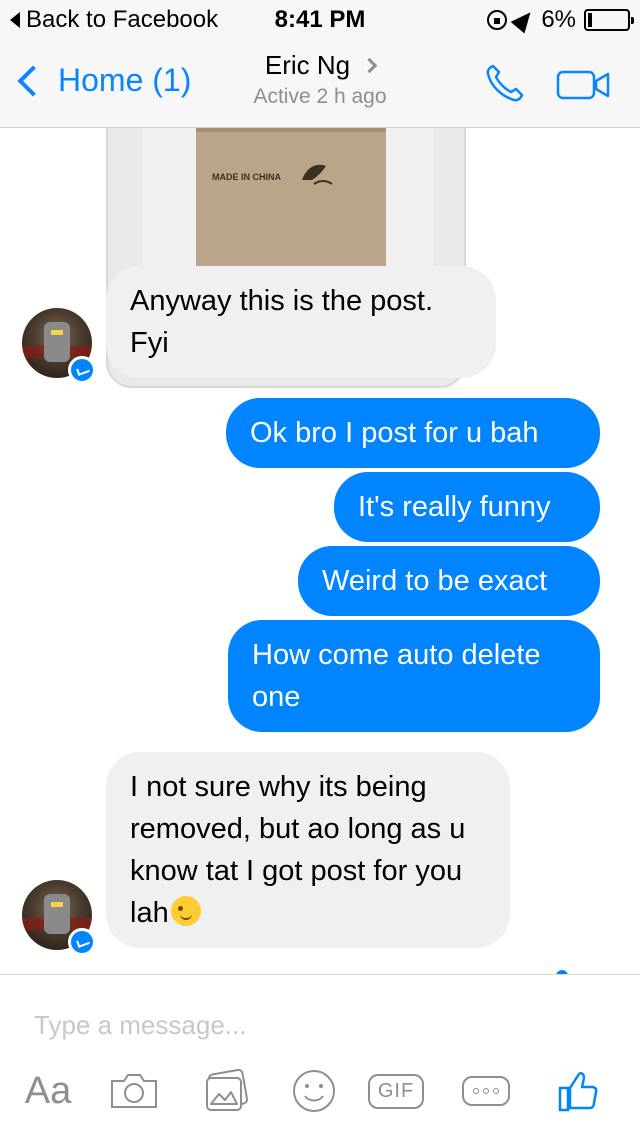  What do you see at coordinates (524, 20) in the screenshot?
I see `location-arrow-icon` at bounding box center [524, 20].